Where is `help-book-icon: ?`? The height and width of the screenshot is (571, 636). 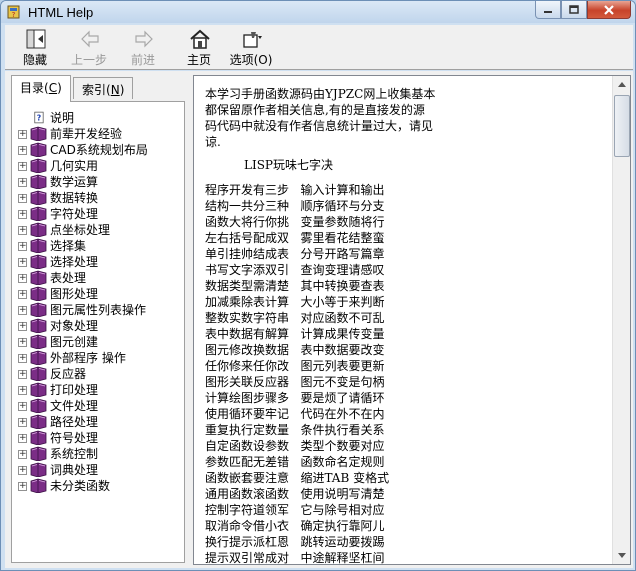
help-book-icon: ? is located at coordinates (13, 12).